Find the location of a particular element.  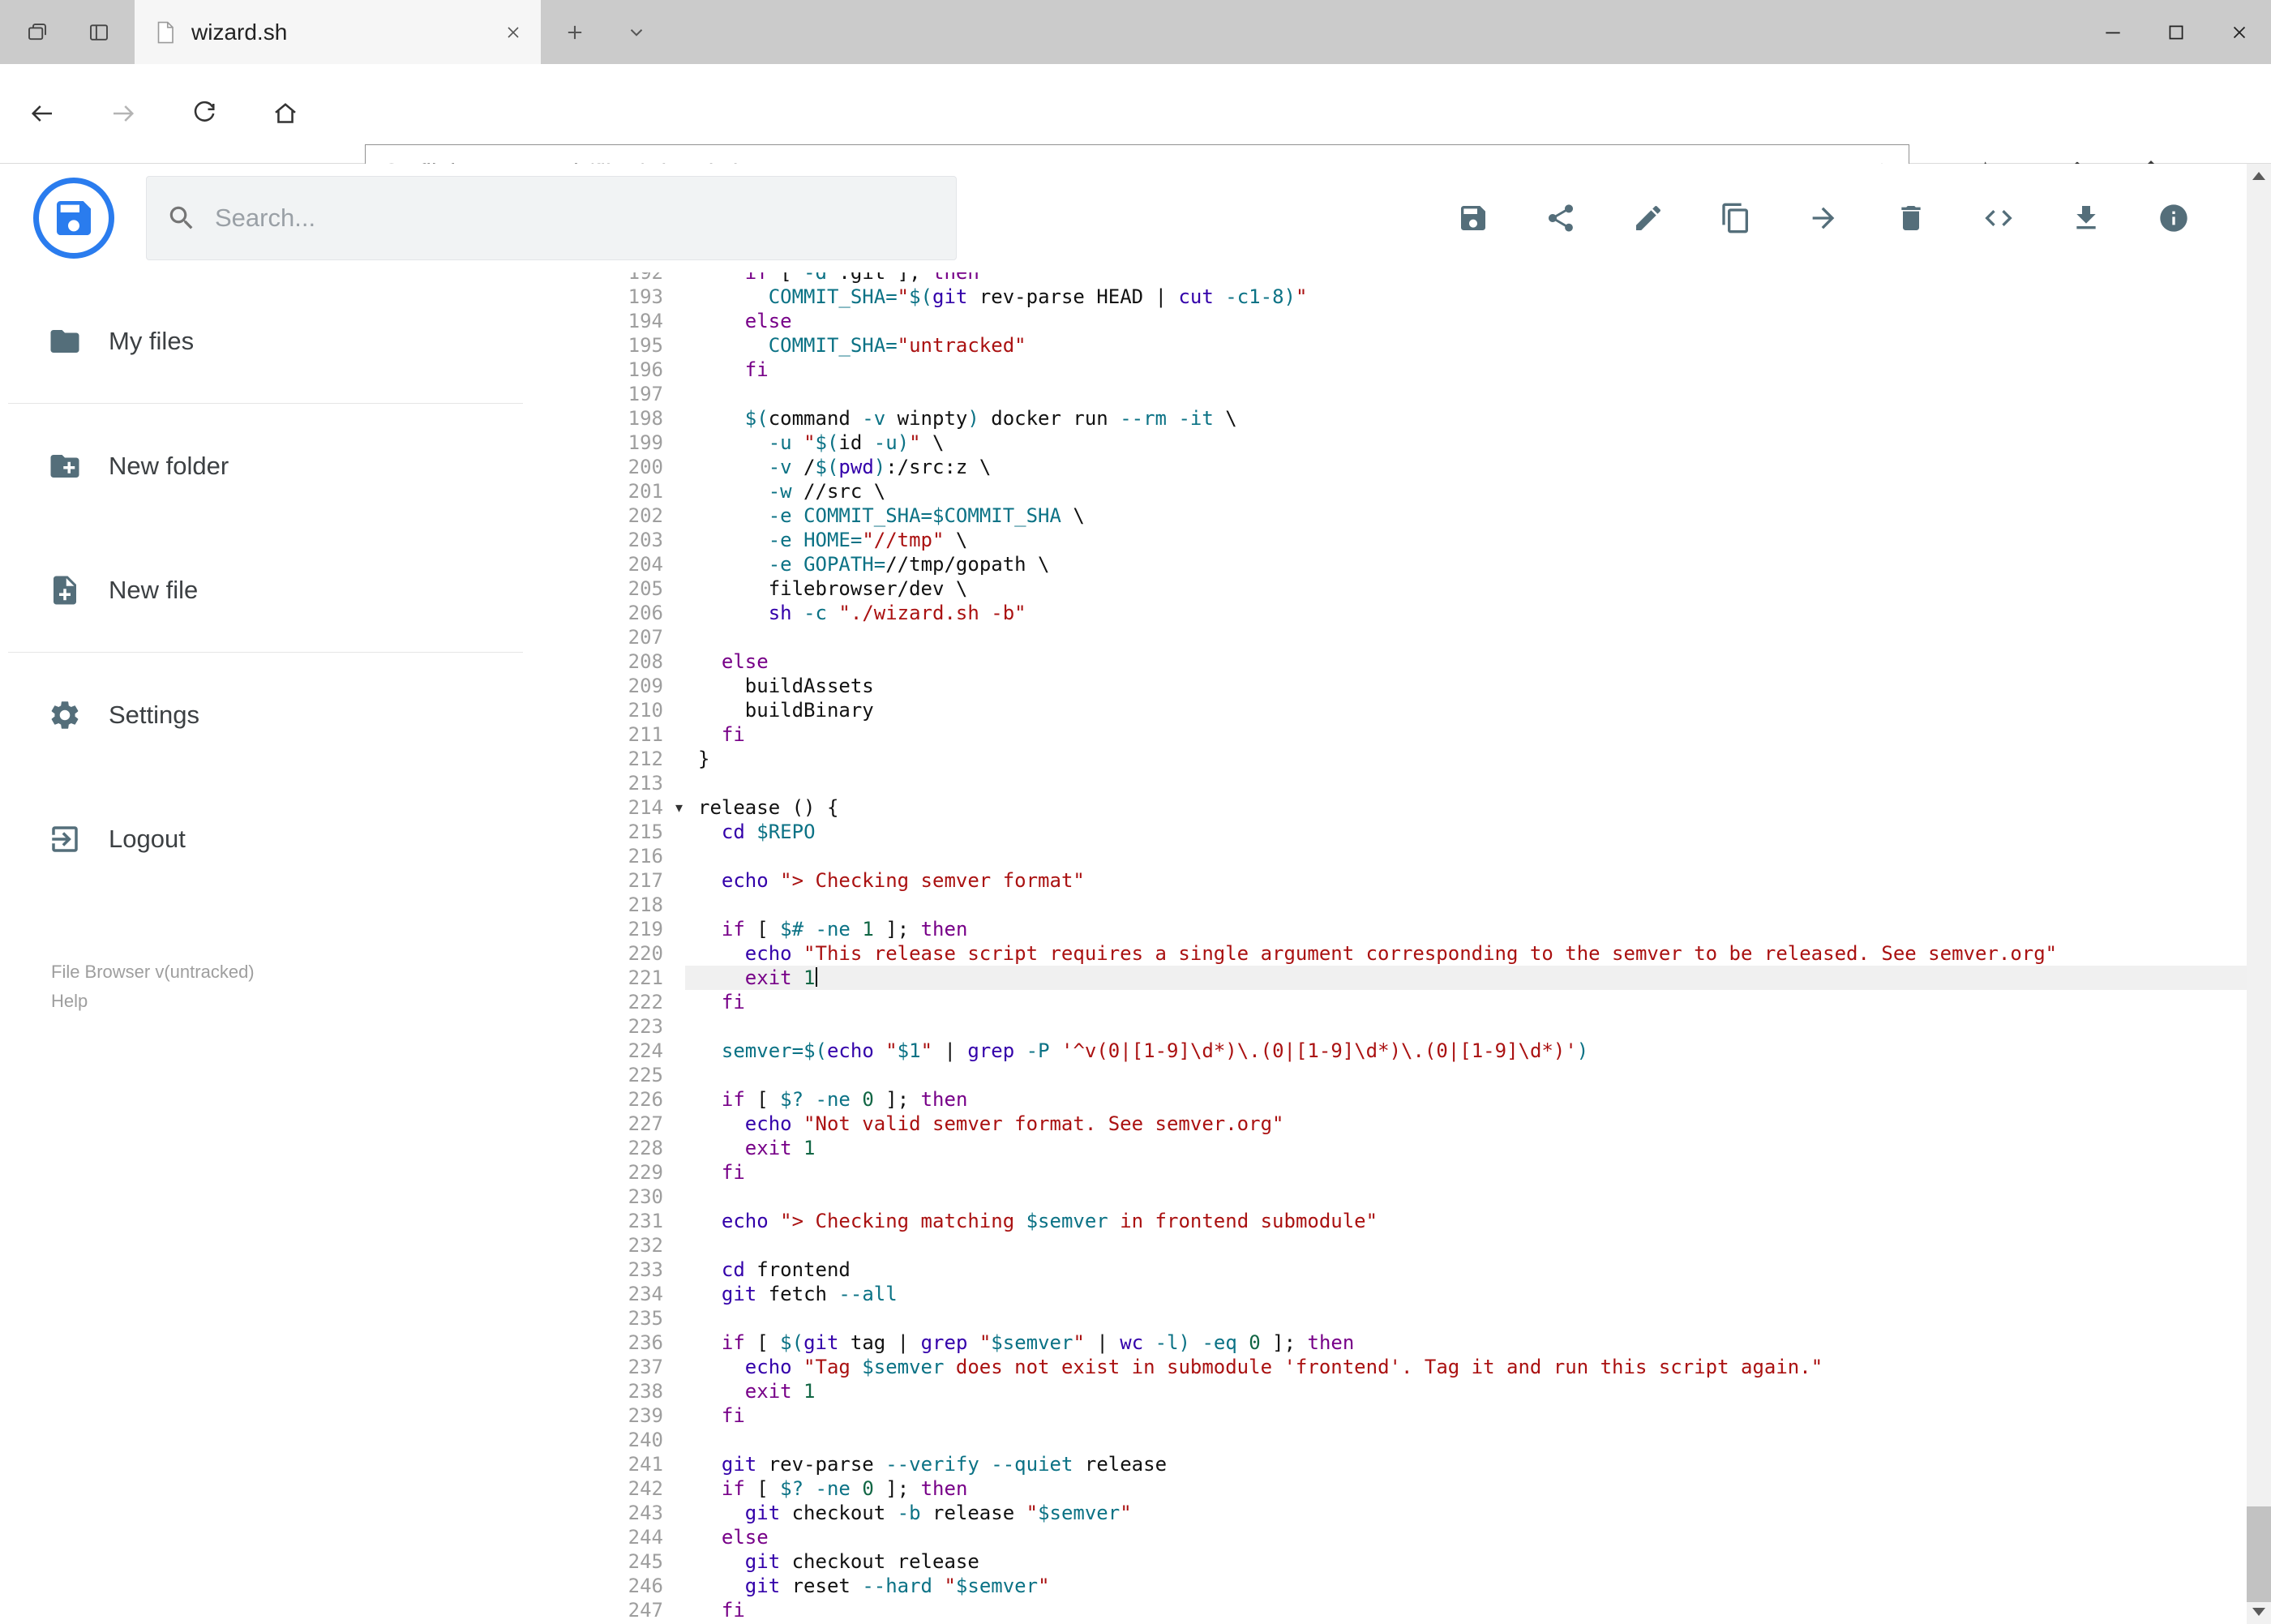

editor-toolbar is located at coordinates (1823, 218).